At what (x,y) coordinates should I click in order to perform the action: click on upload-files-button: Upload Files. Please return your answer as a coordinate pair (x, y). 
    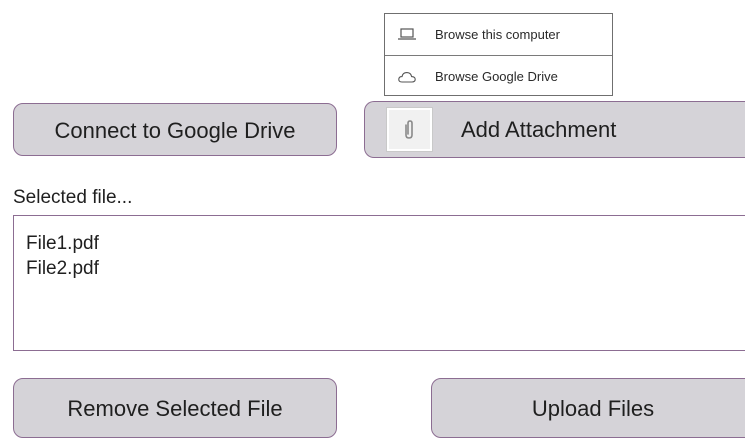
    Looking at the image, I should click on (588, 408).